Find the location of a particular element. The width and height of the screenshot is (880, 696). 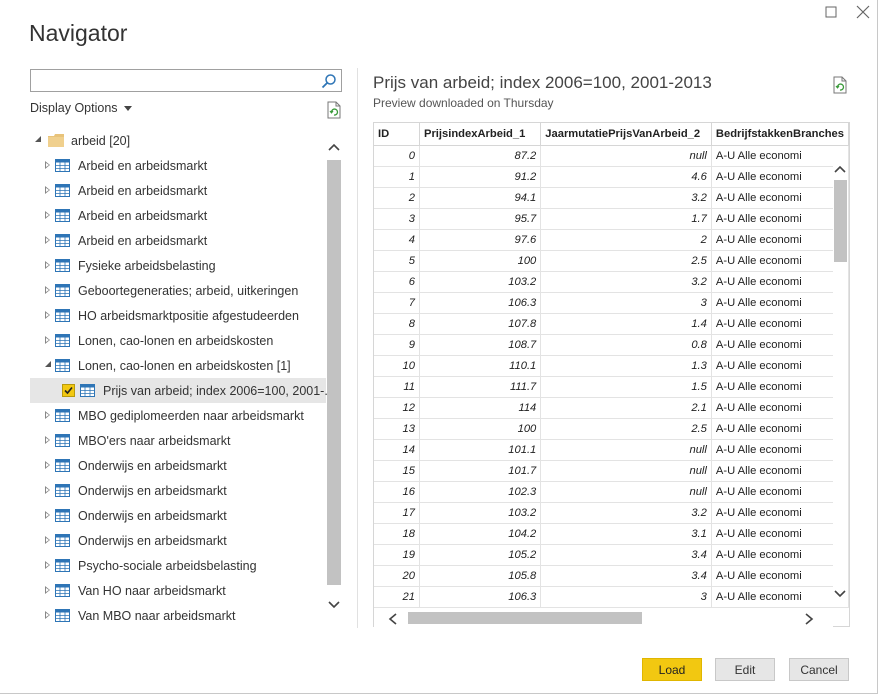

close-icon is located at coordinates (863, 12).